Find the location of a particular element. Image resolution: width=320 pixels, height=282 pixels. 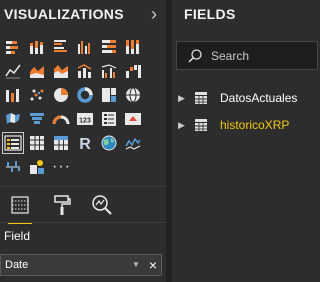

visualizations-header: VISUALIZATIONS › is located at coordinates (83, 15).